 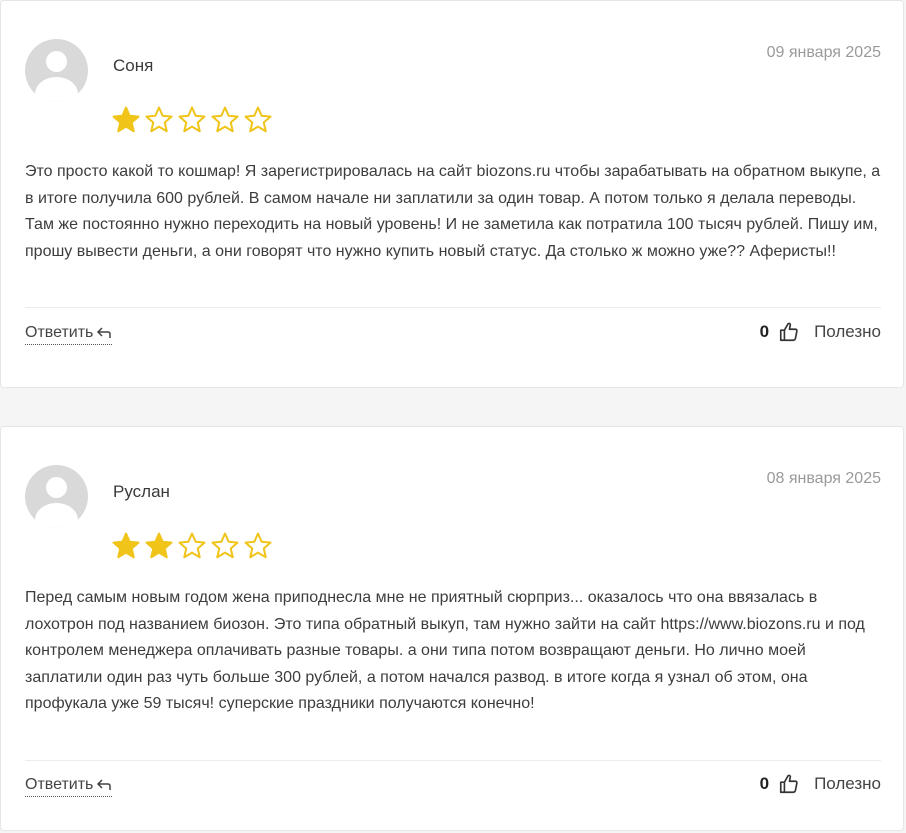 I want to click on review-date: 08 января 2025, so click(x=823, y=478).